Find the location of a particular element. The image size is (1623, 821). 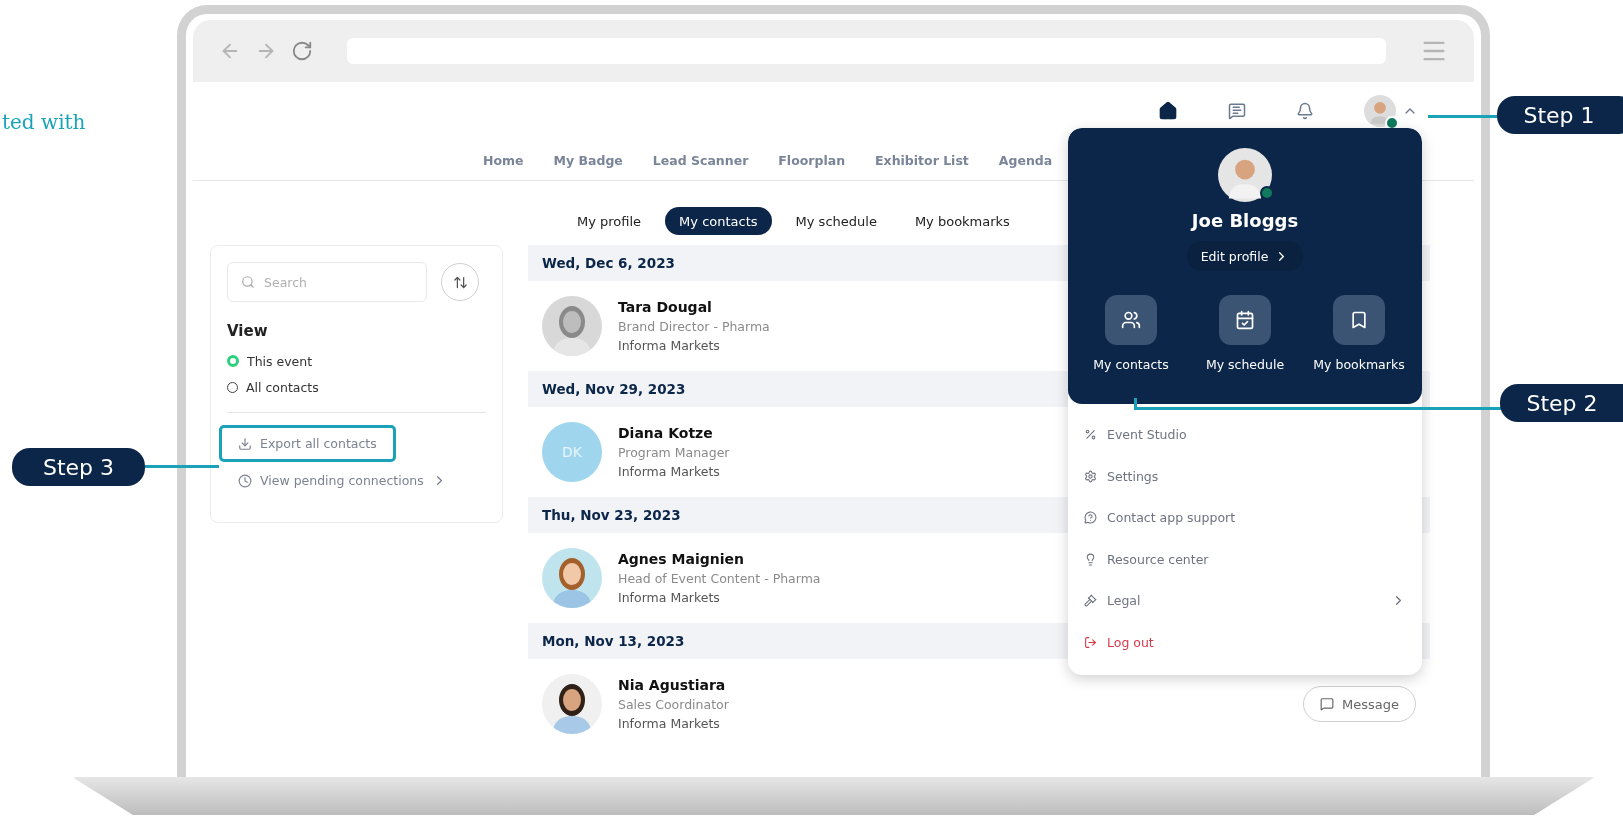

bookmark-icon is located at coordinates (1359, 320).